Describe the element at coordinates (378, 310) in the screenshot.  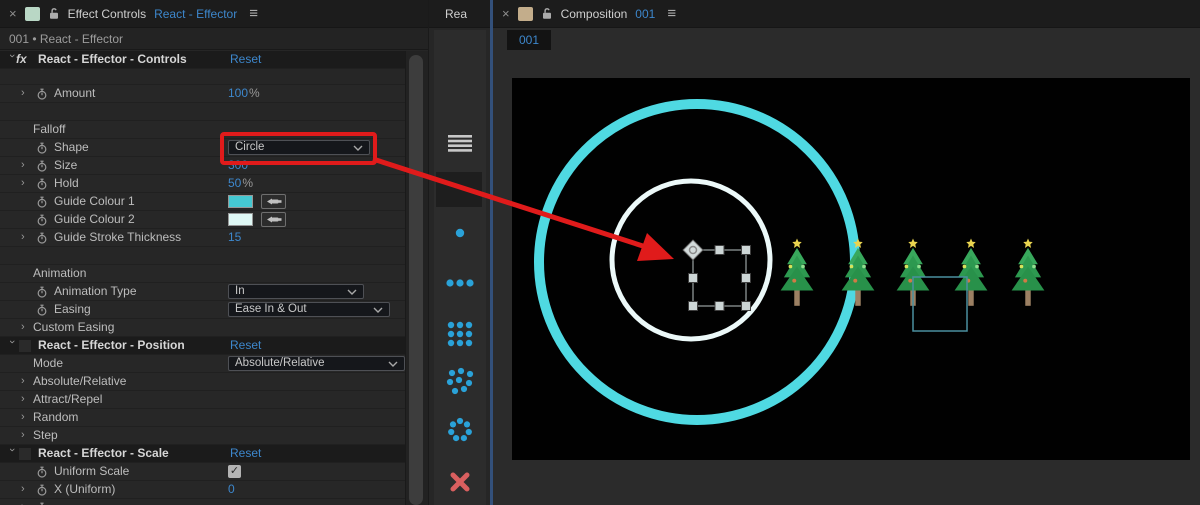
I see `chevron-down-icon` at that location.